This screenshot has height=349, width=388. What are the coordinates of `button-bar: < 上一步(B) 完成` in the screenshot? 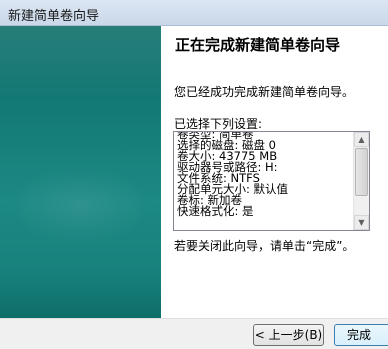 It's located at (194, 333).